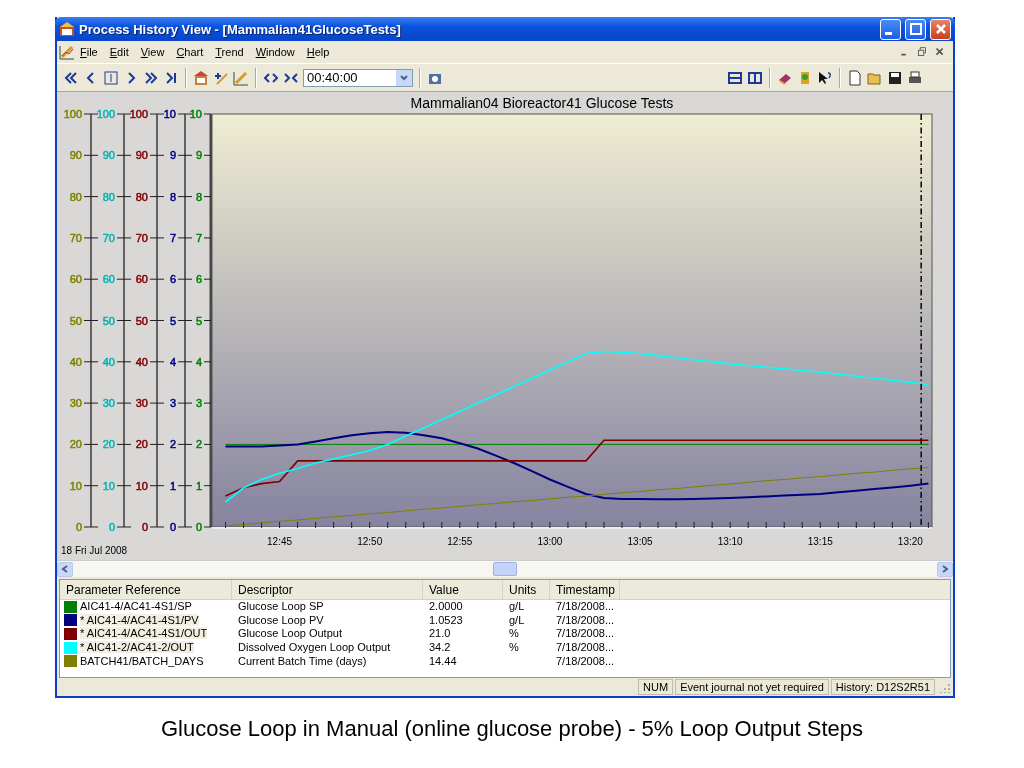 This screenshot has height=768, width=1024. I want to click on duration-dropdown: 00:40:00, so click(358, 77).